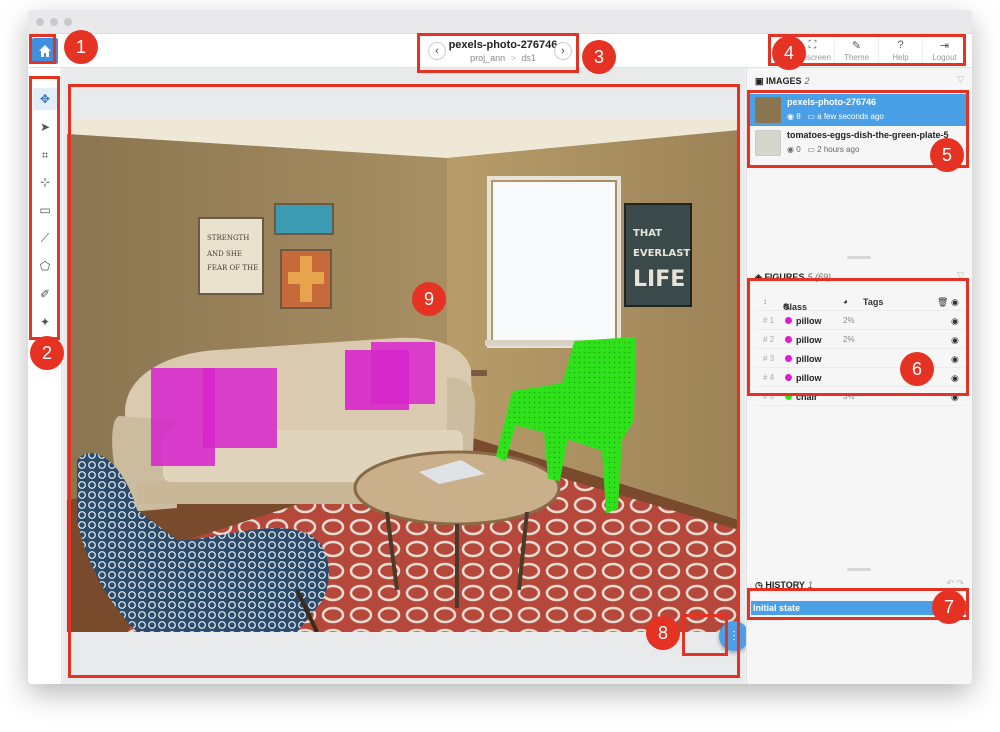 The image size is (1000, 732). I want to click on callout-badge: 1, so click(81, 47).